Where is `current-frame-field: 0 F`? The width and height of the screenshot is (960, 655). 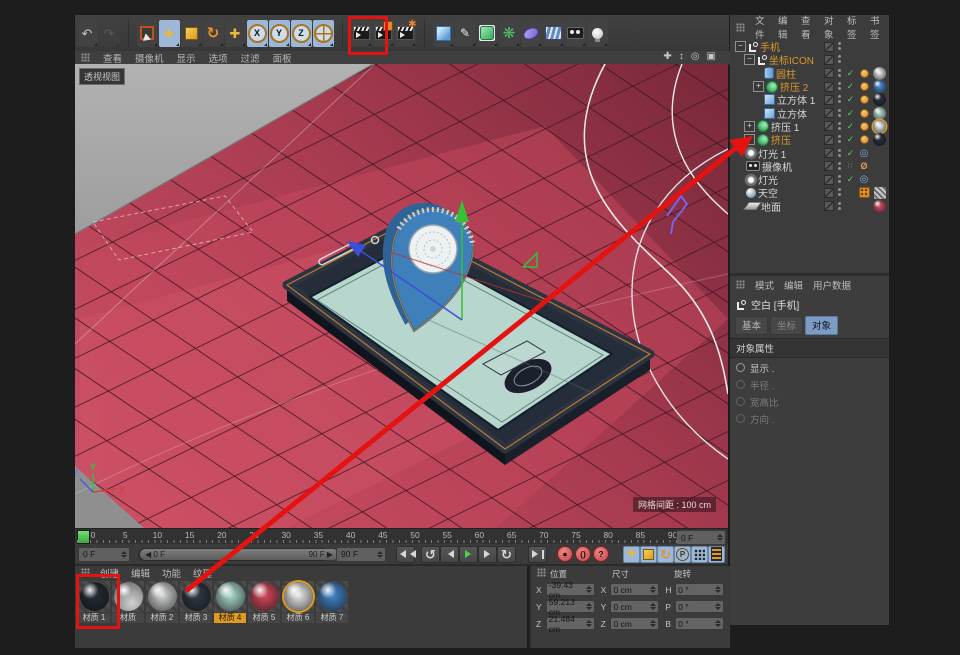
current-frame-field: 0 F is located at coordinates (104, 554).